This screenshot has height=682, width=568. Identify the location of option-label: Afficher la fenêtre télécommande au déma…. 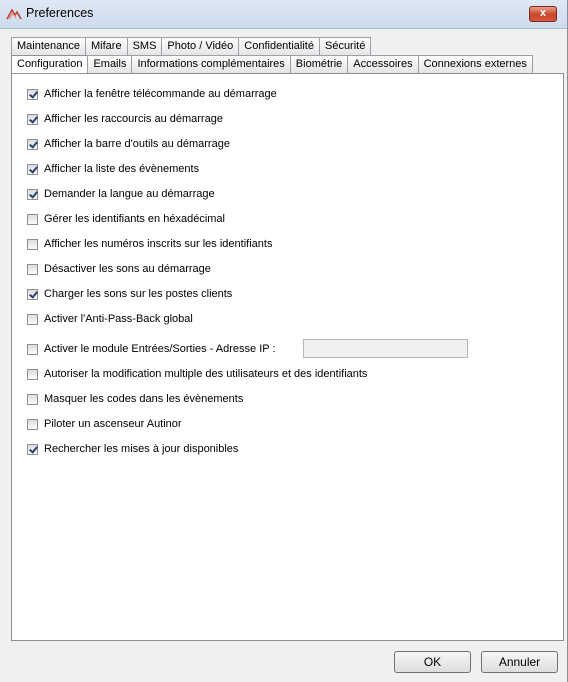
(160, 94).